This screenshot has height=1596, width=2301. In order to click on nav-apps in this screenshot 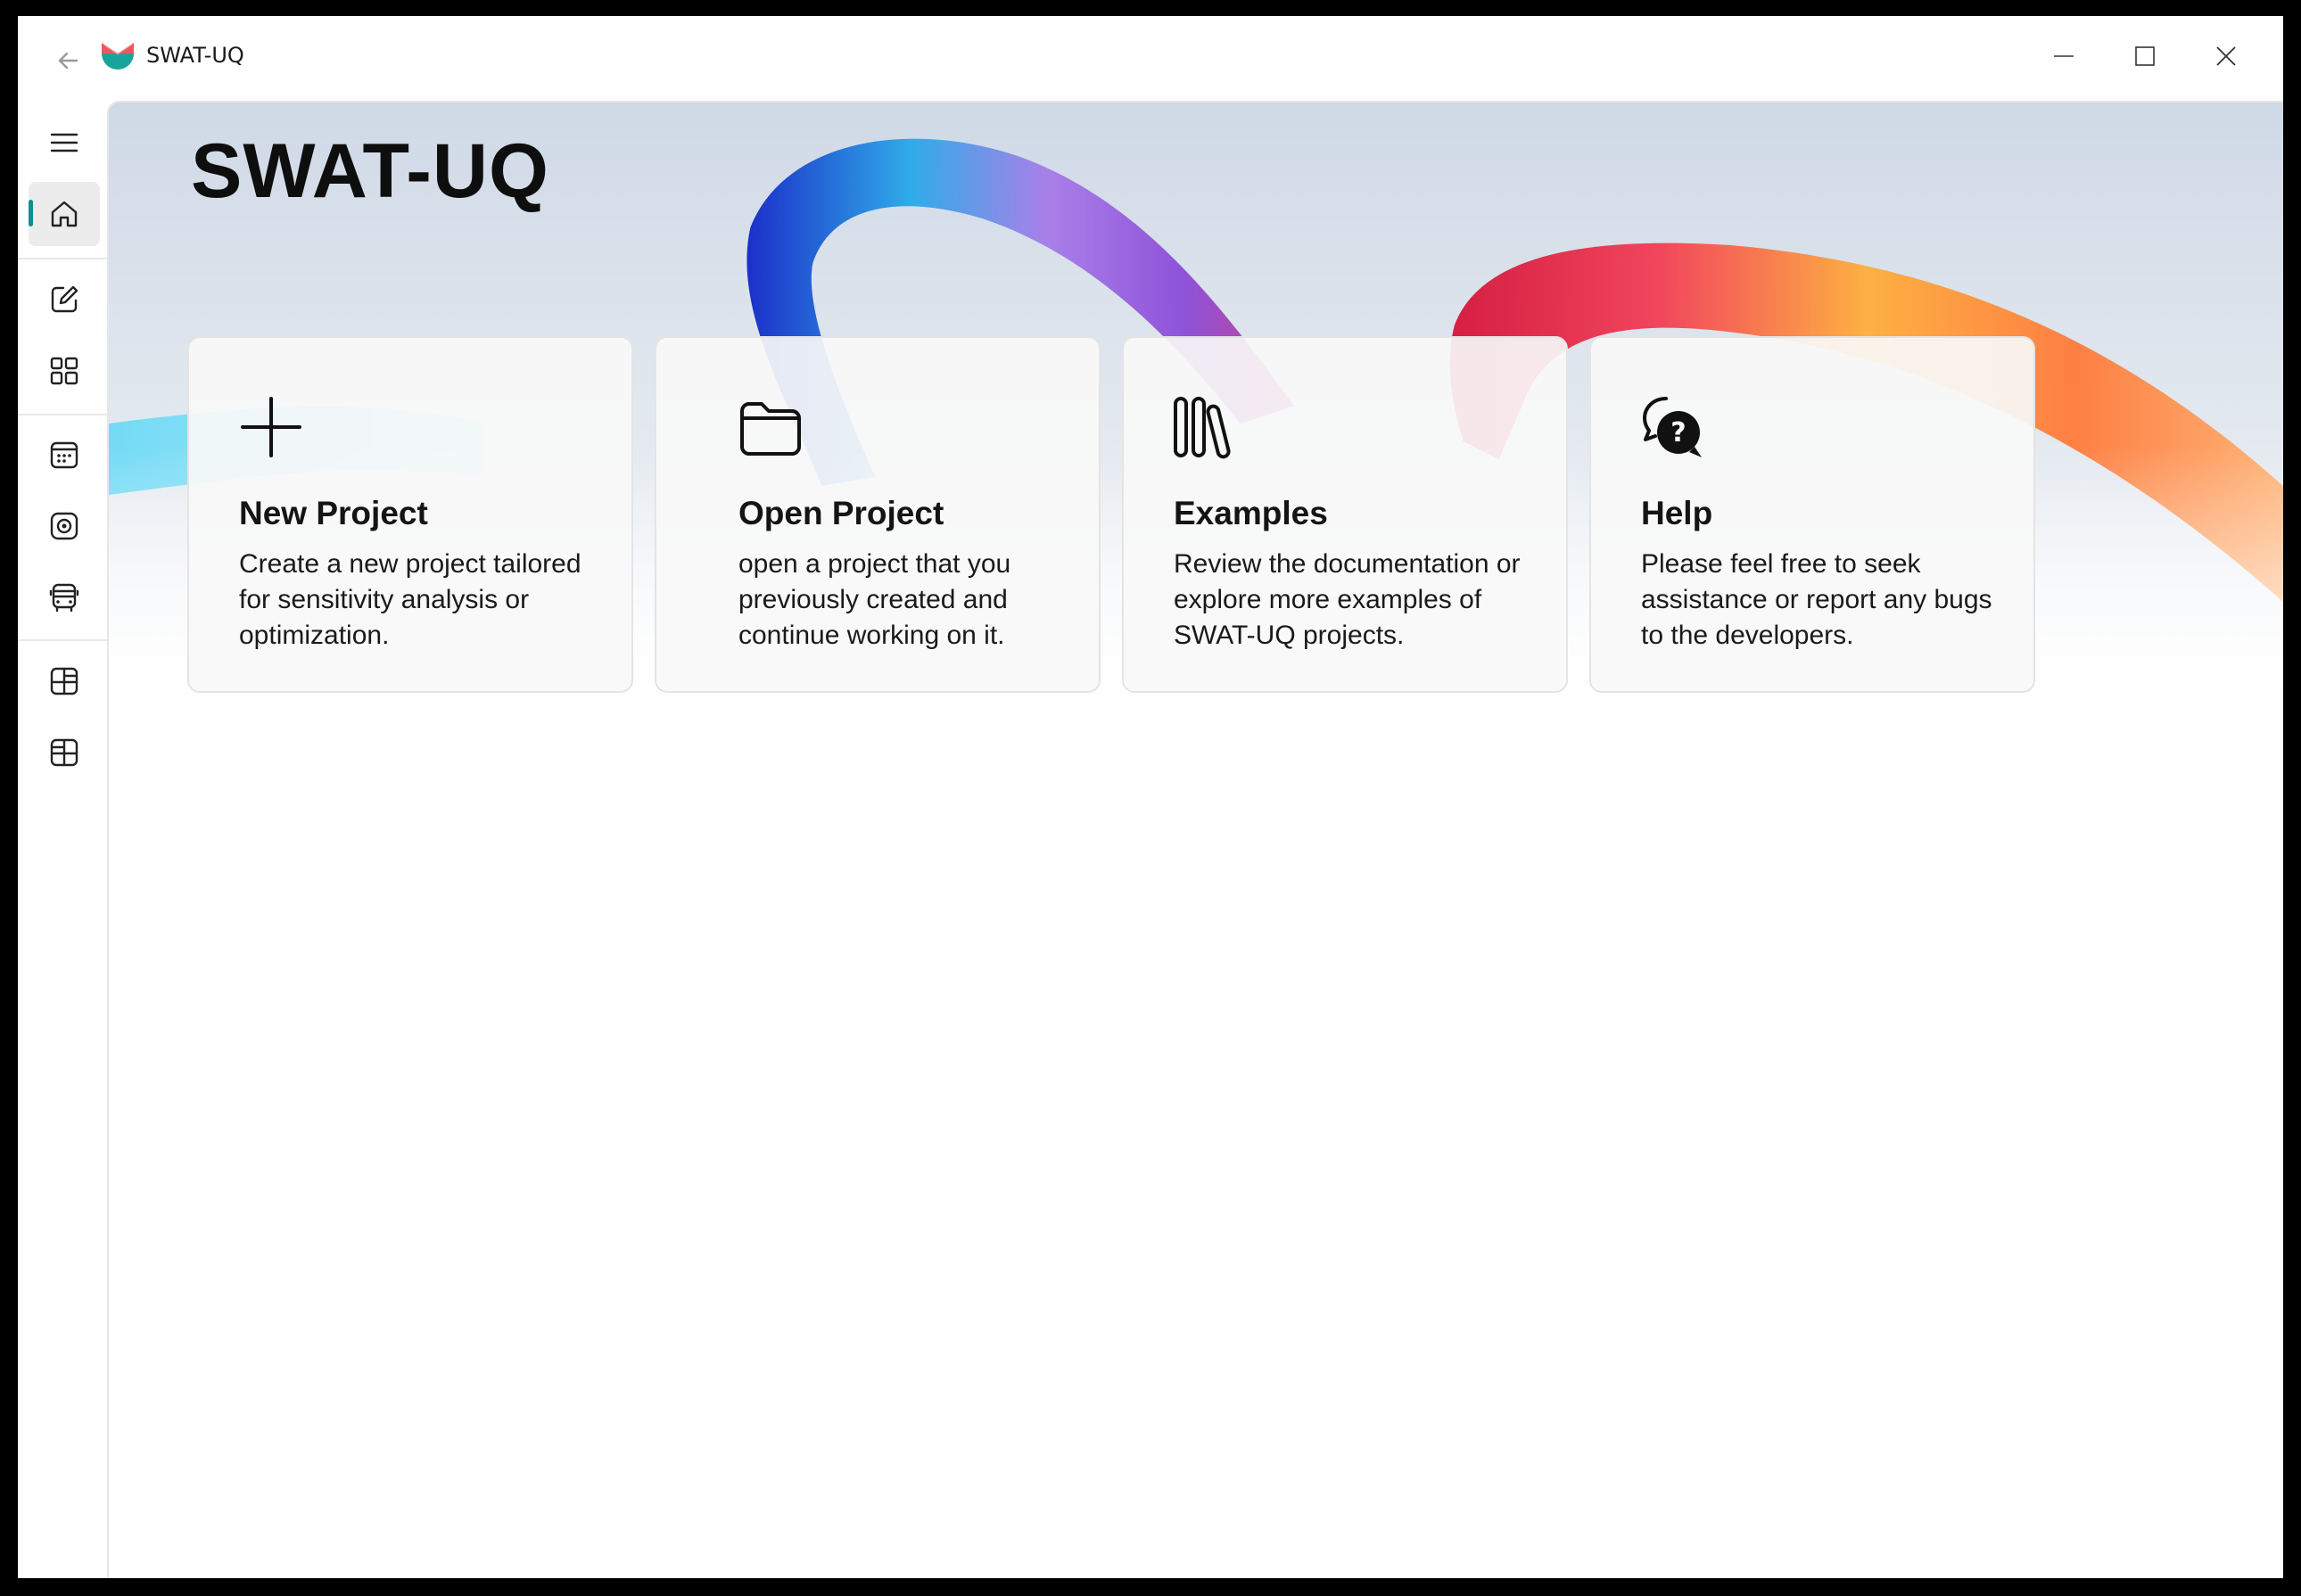, I will do `click(64, 371)`.